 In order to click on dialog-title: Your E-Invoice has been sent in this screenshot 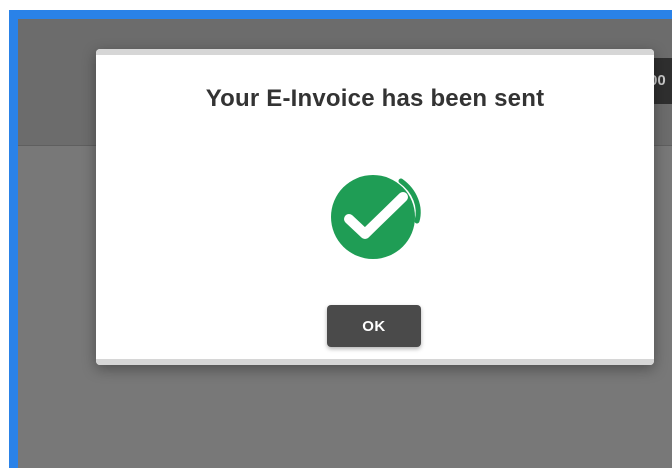, I will do `click(375, 98)`.